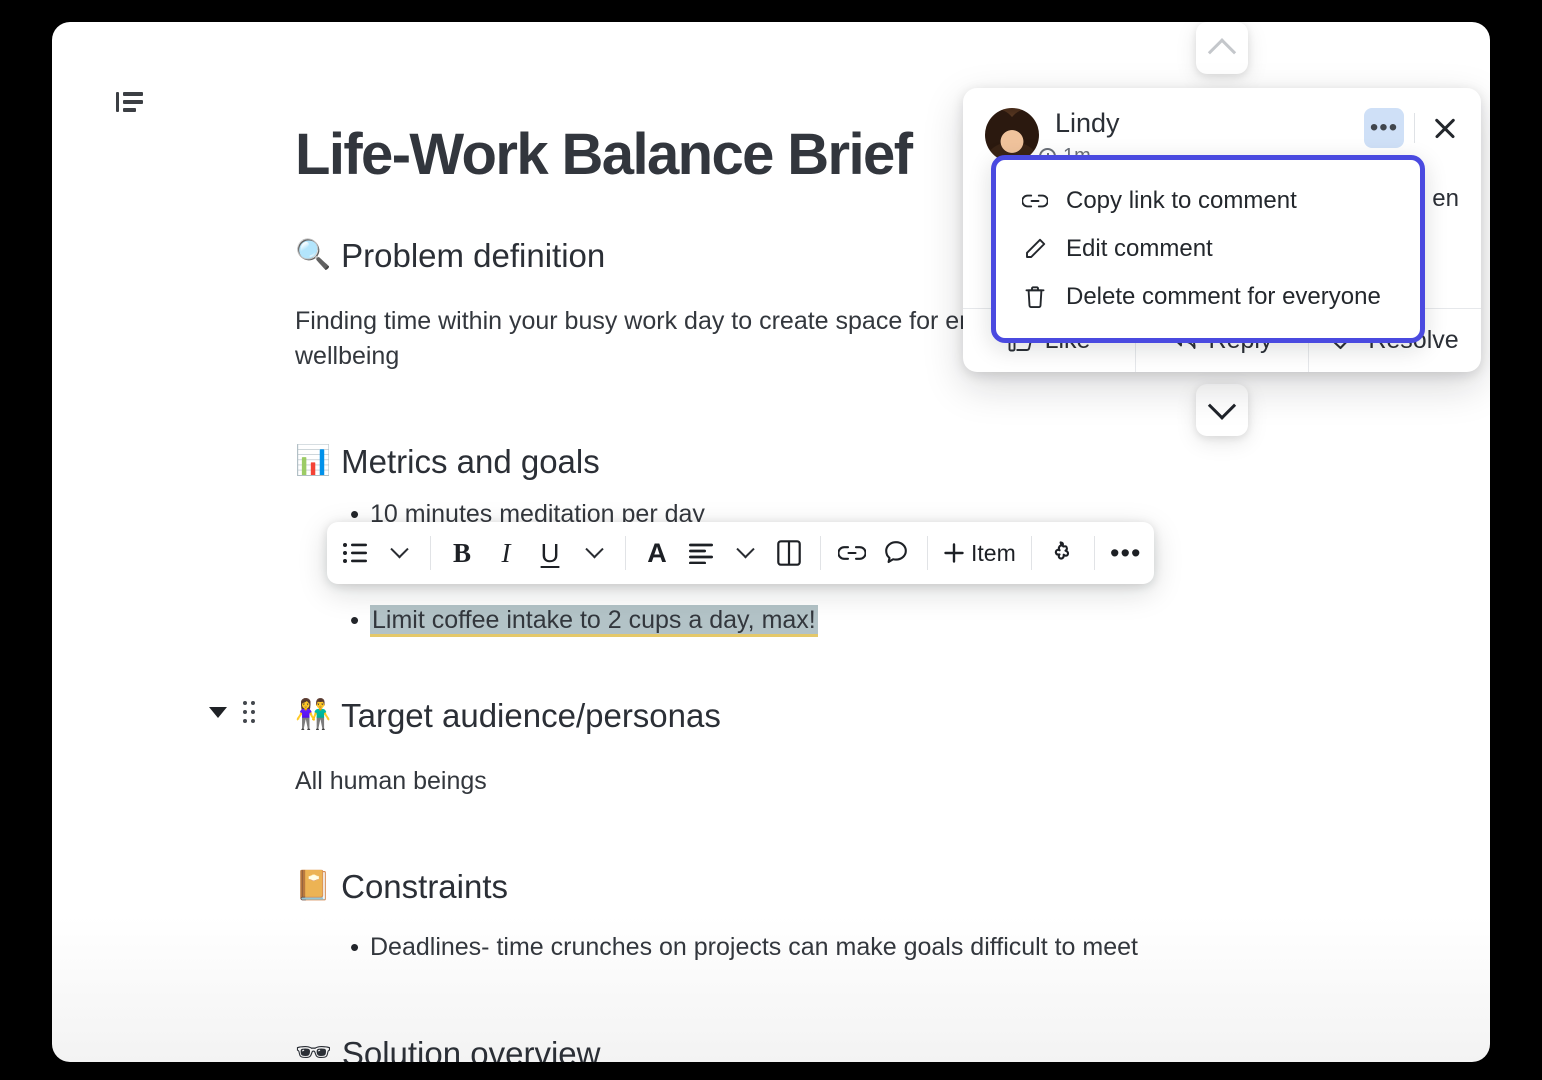 Image resolution: width=1542 pixels, height=1080 pixels. I want to click on close-comment-button, so click(1445, 128).